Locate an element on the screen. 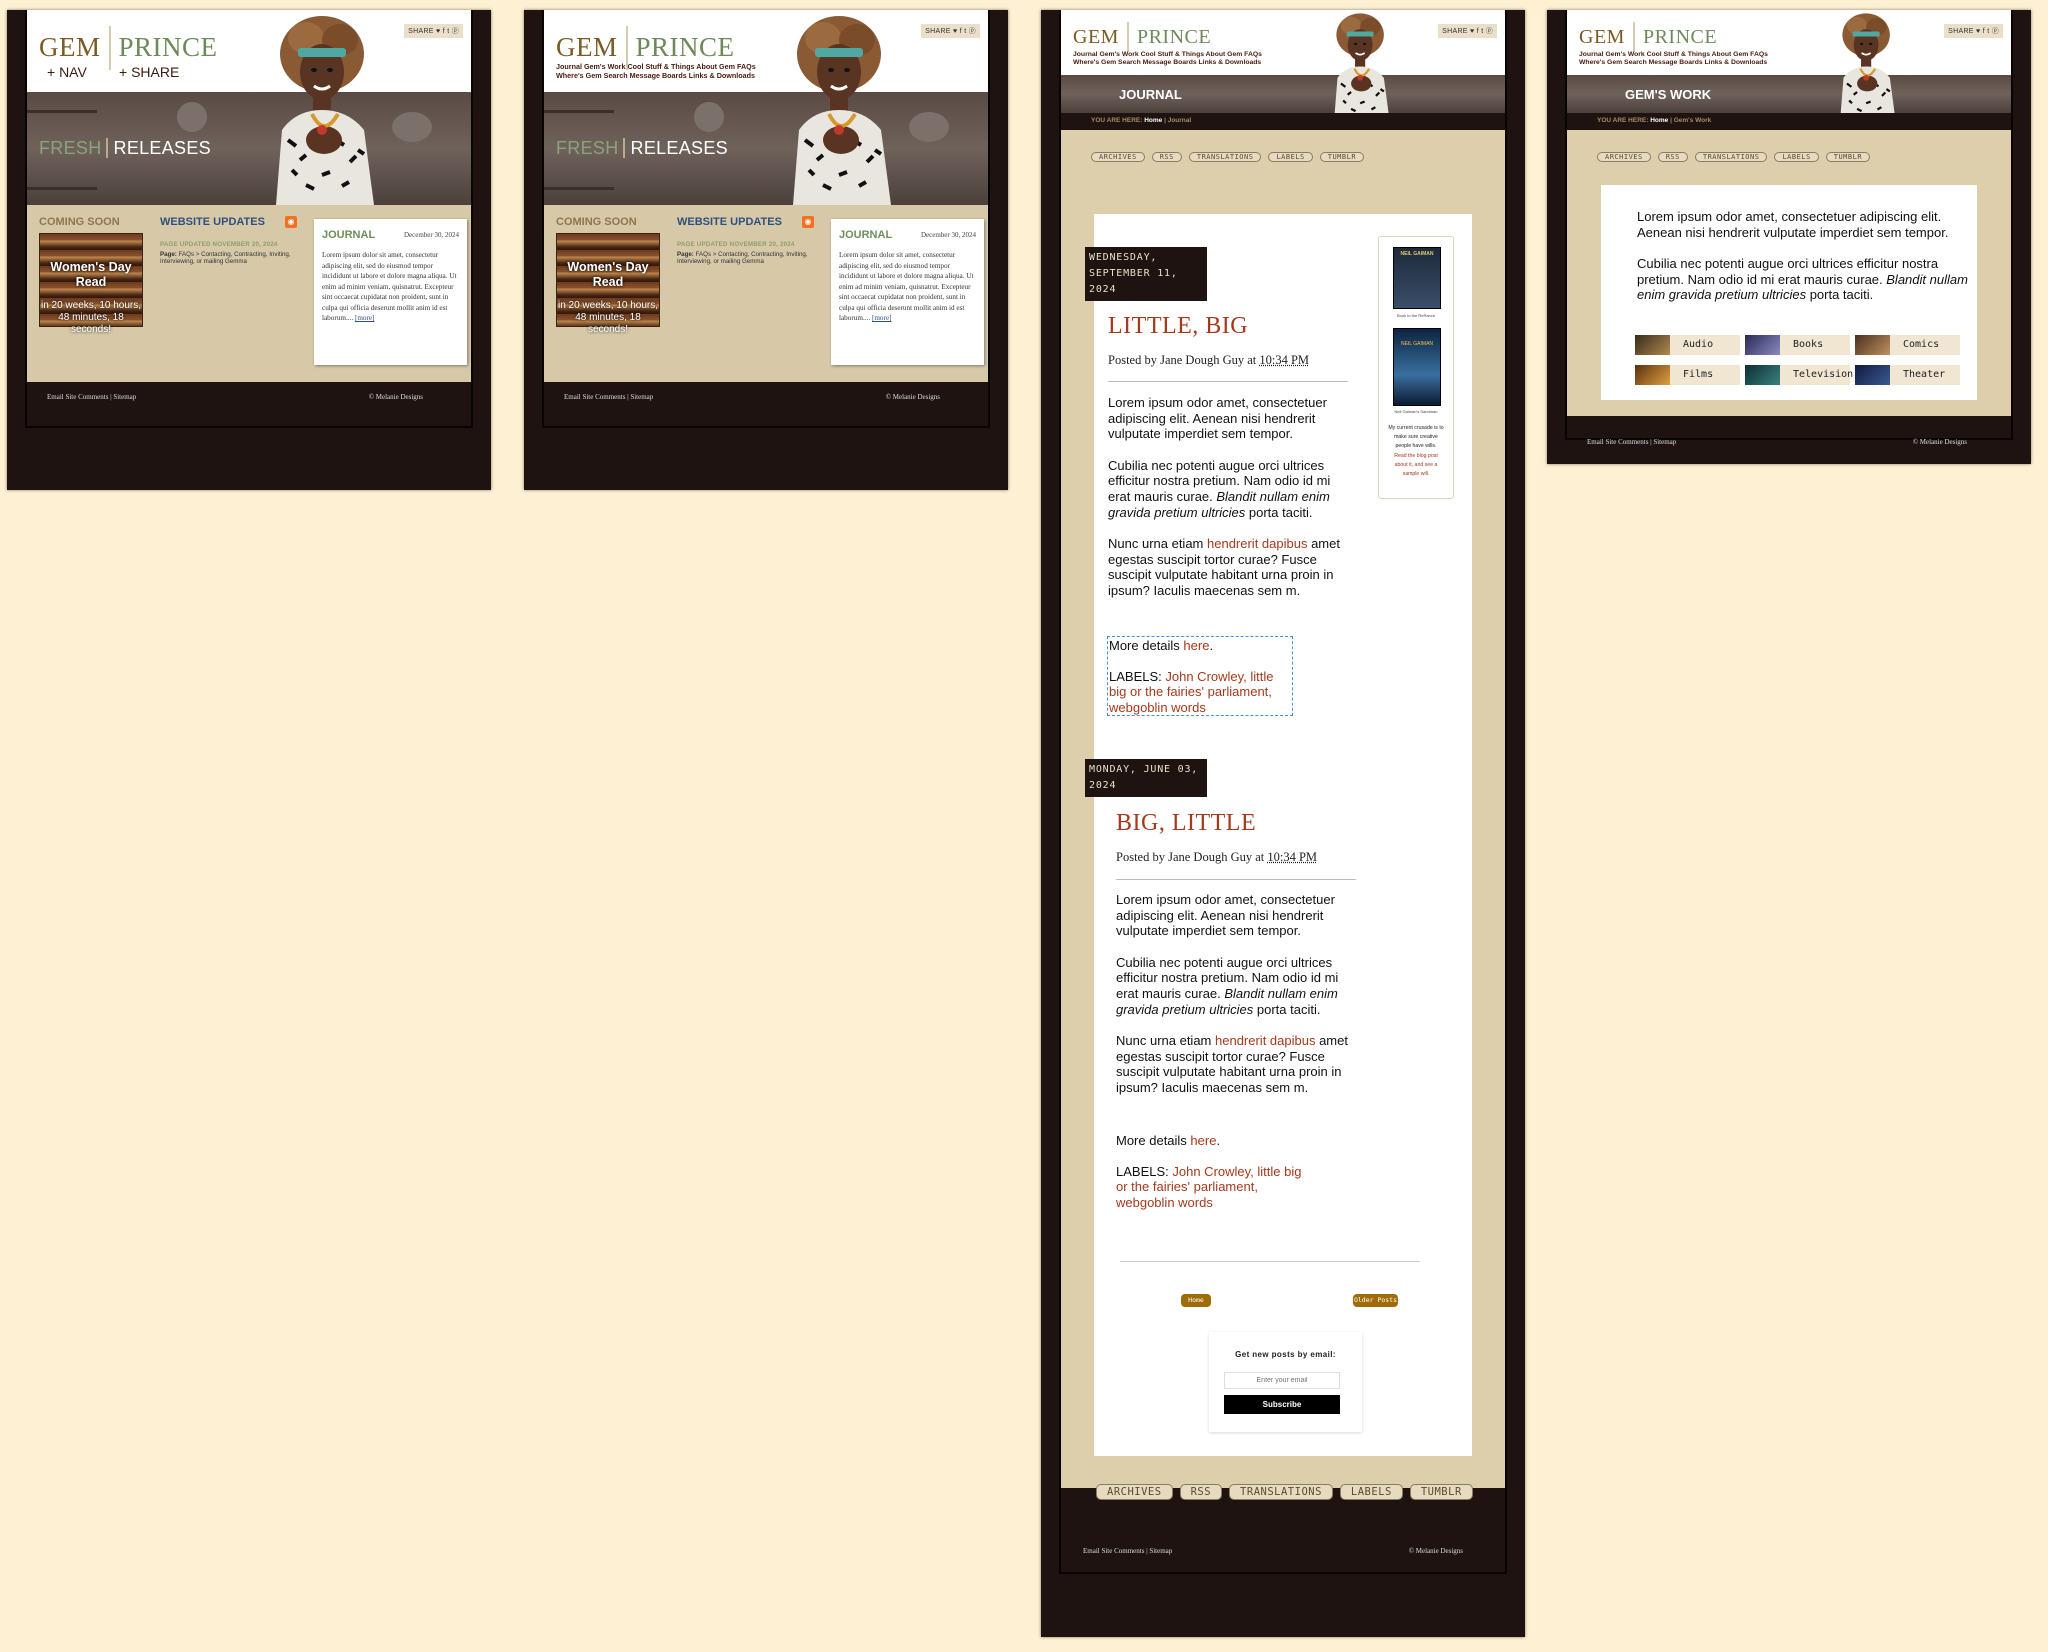 The width and height of the screenshot is (2048, 1652). site-header: GEM PRINCE + NAV + SHARE SHARE ♥ f t ⓟ is located at coordinates (249, 51).